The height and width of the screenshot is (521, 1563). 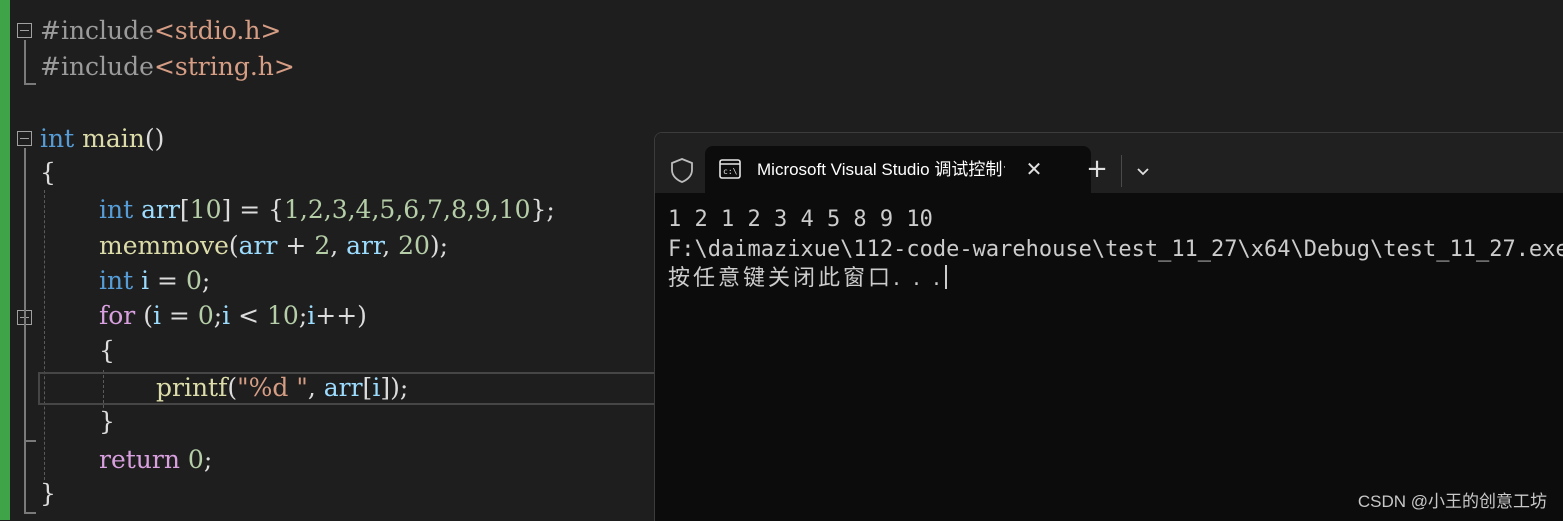 What do you see at coordinates (30, 441) in the screenshot?
I see `fold-guide-for-end` at bounding box center [30, 441].